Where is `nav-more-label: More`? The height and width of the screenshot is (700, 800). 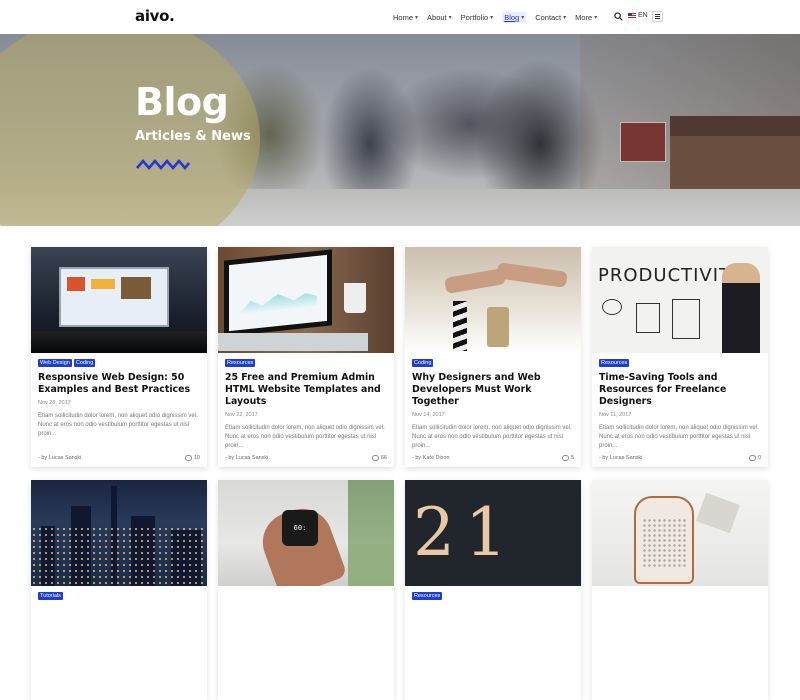 nav-more-label: More is located at coordinates (584, 17).